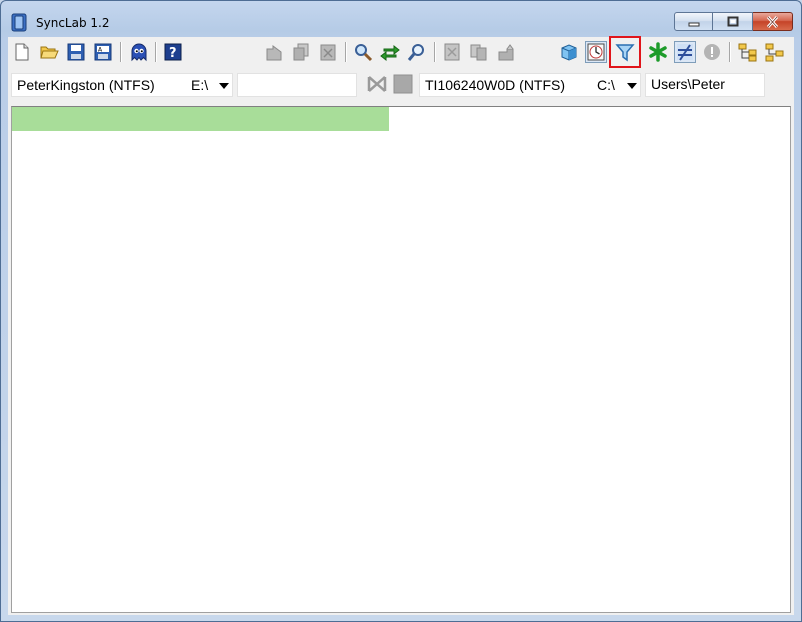  I want to click on search-button, so click(363, 52).